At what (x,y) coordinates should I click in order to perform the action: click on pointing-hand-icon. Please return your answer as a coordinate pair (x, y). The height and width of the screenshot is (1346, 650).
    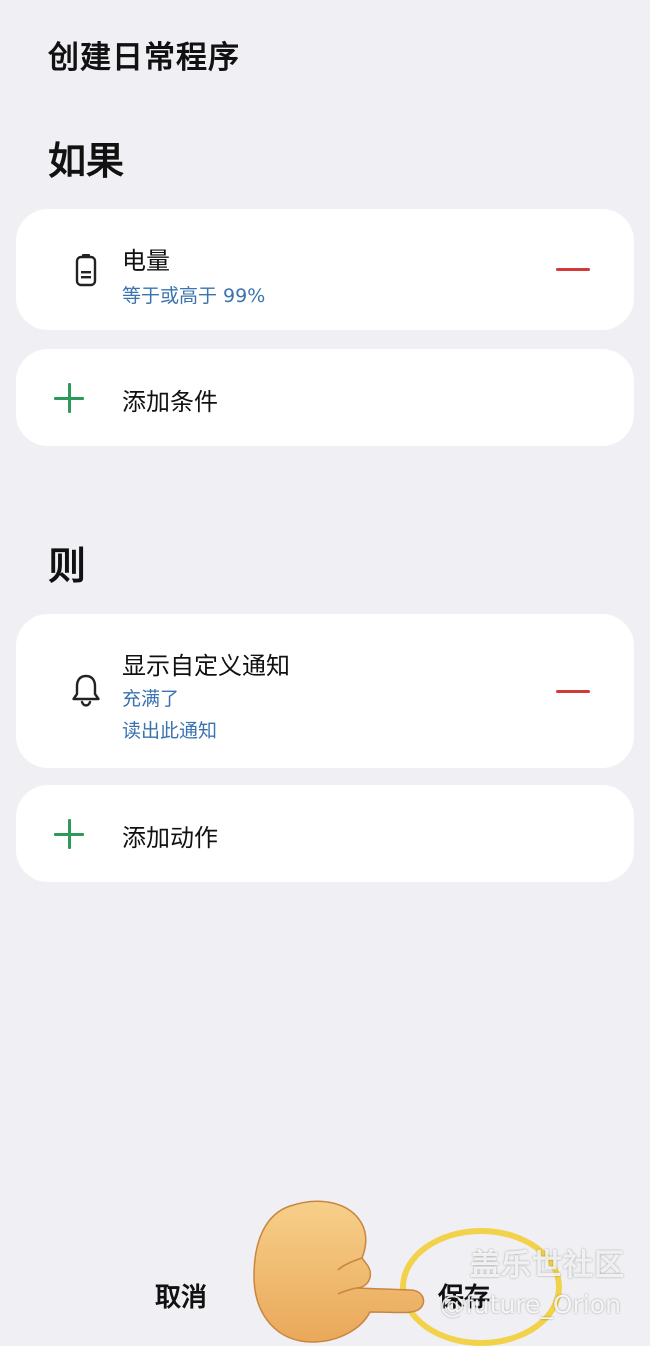
    Looking at the image, I should click on (339, 1271).